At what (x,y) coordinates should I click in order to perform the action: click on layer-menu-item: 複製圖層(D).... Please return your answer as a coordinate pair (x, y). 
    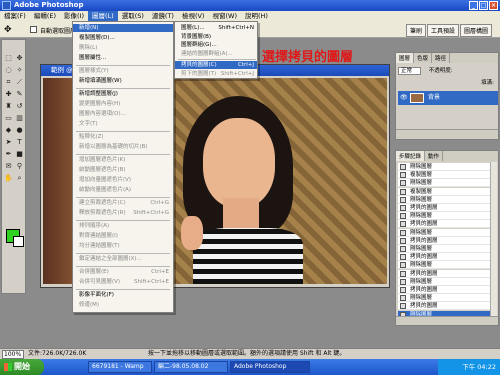
    Looking at the image, I should click on (123, 38).